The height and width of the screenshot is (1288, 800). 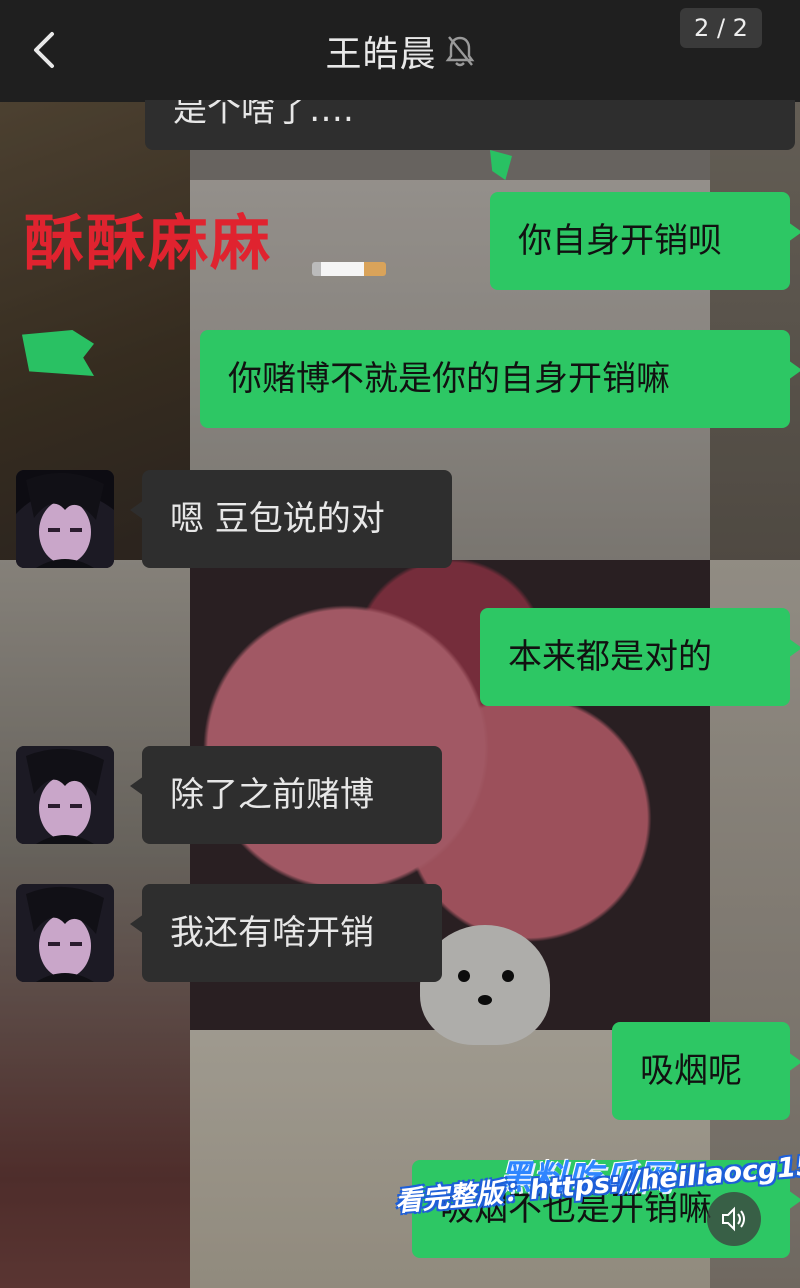 I want to click on message-bubble-outgoing: 吸烟呢, so click(x=706, y=1071).